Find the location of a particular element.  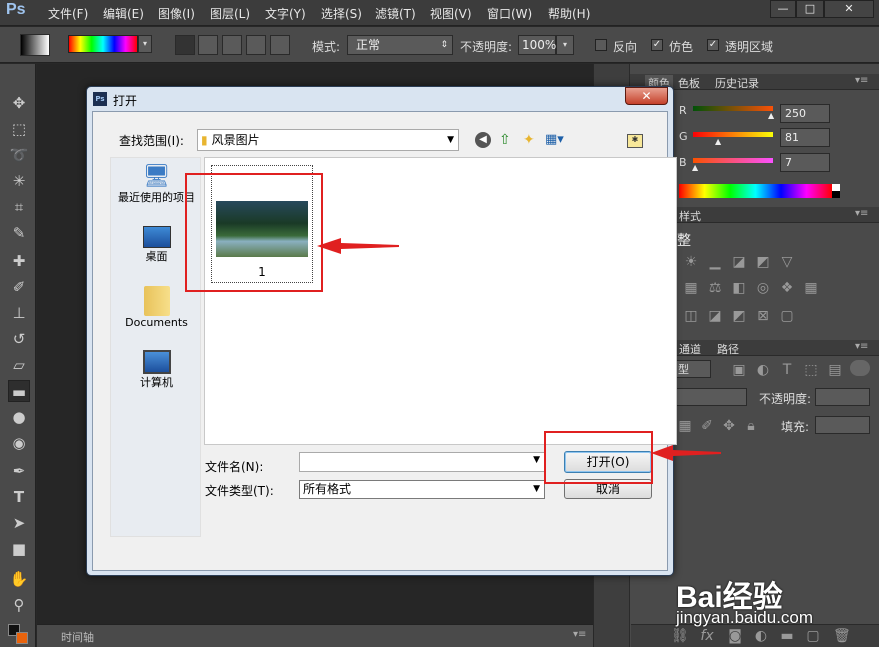

marquee-tool-icon: ⬚ is located at coordinates (19, 129).